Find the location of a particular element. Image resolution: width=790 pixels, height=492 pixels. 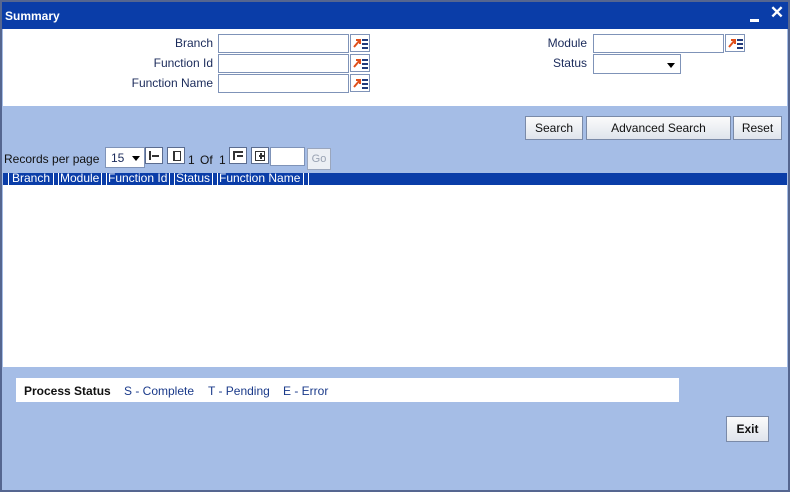

column-header-function-id: Function Id is located at coordinates (137, 178).